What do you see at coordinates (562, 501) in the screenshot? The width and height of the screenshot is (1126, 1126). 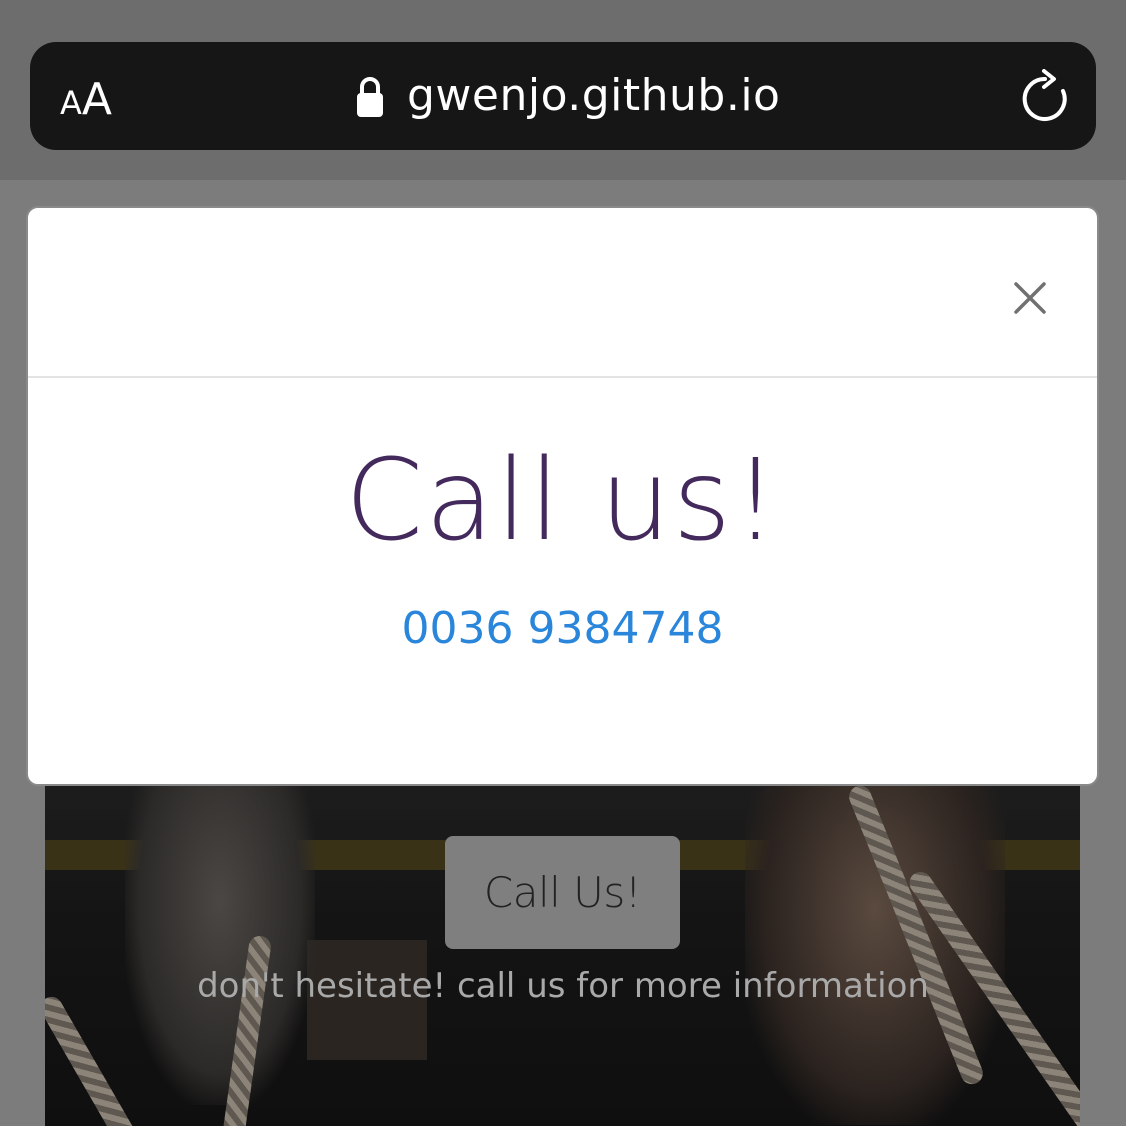 I see `modal-title: Call us!` at bounding box center [562, 501].